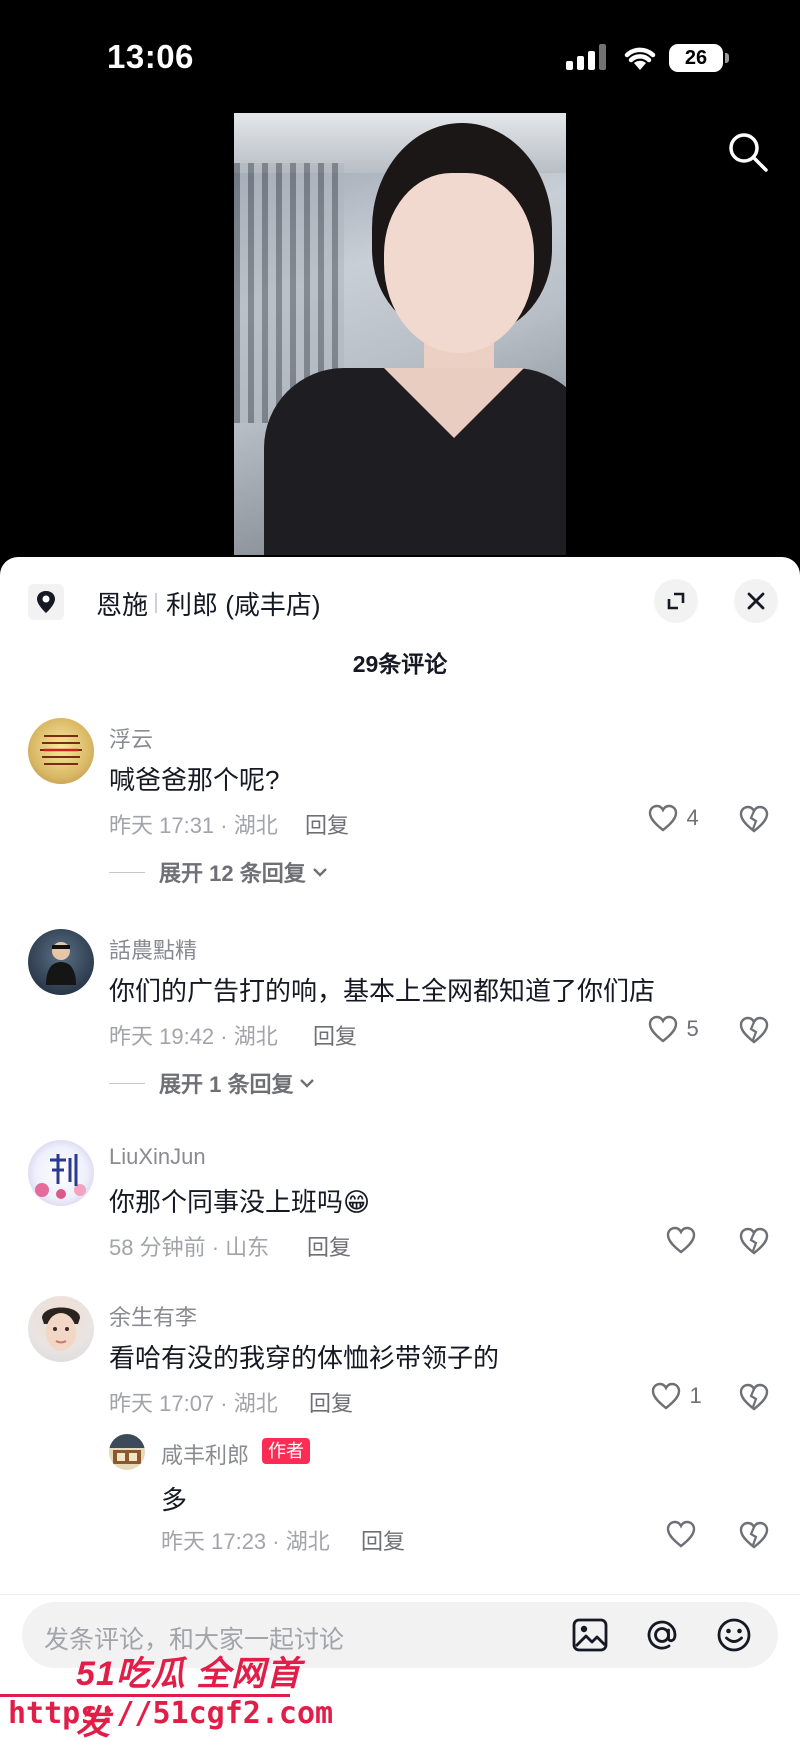  Describe the element at coordinates (587, 57) in the screenshot. I see `signal-icon` at that location.